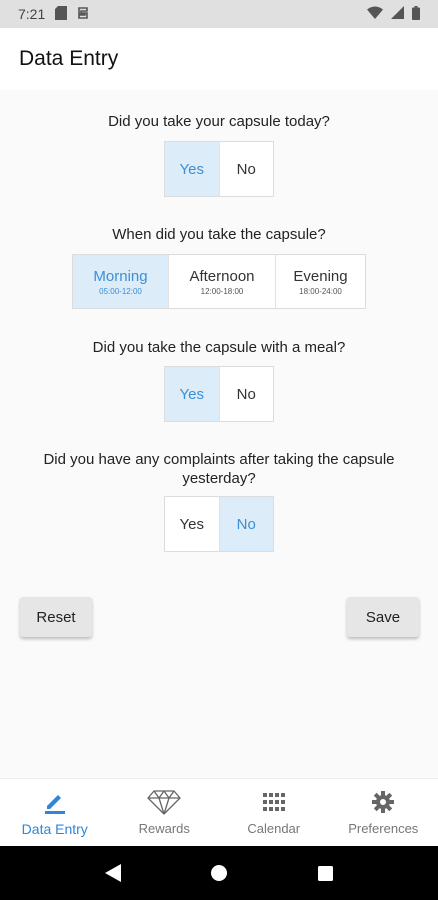  What do you see at coordinates (222, 291) in the screenshot?
I see `time-afternoon-range: 12:00-18:00` at bounding box center [222, 291].